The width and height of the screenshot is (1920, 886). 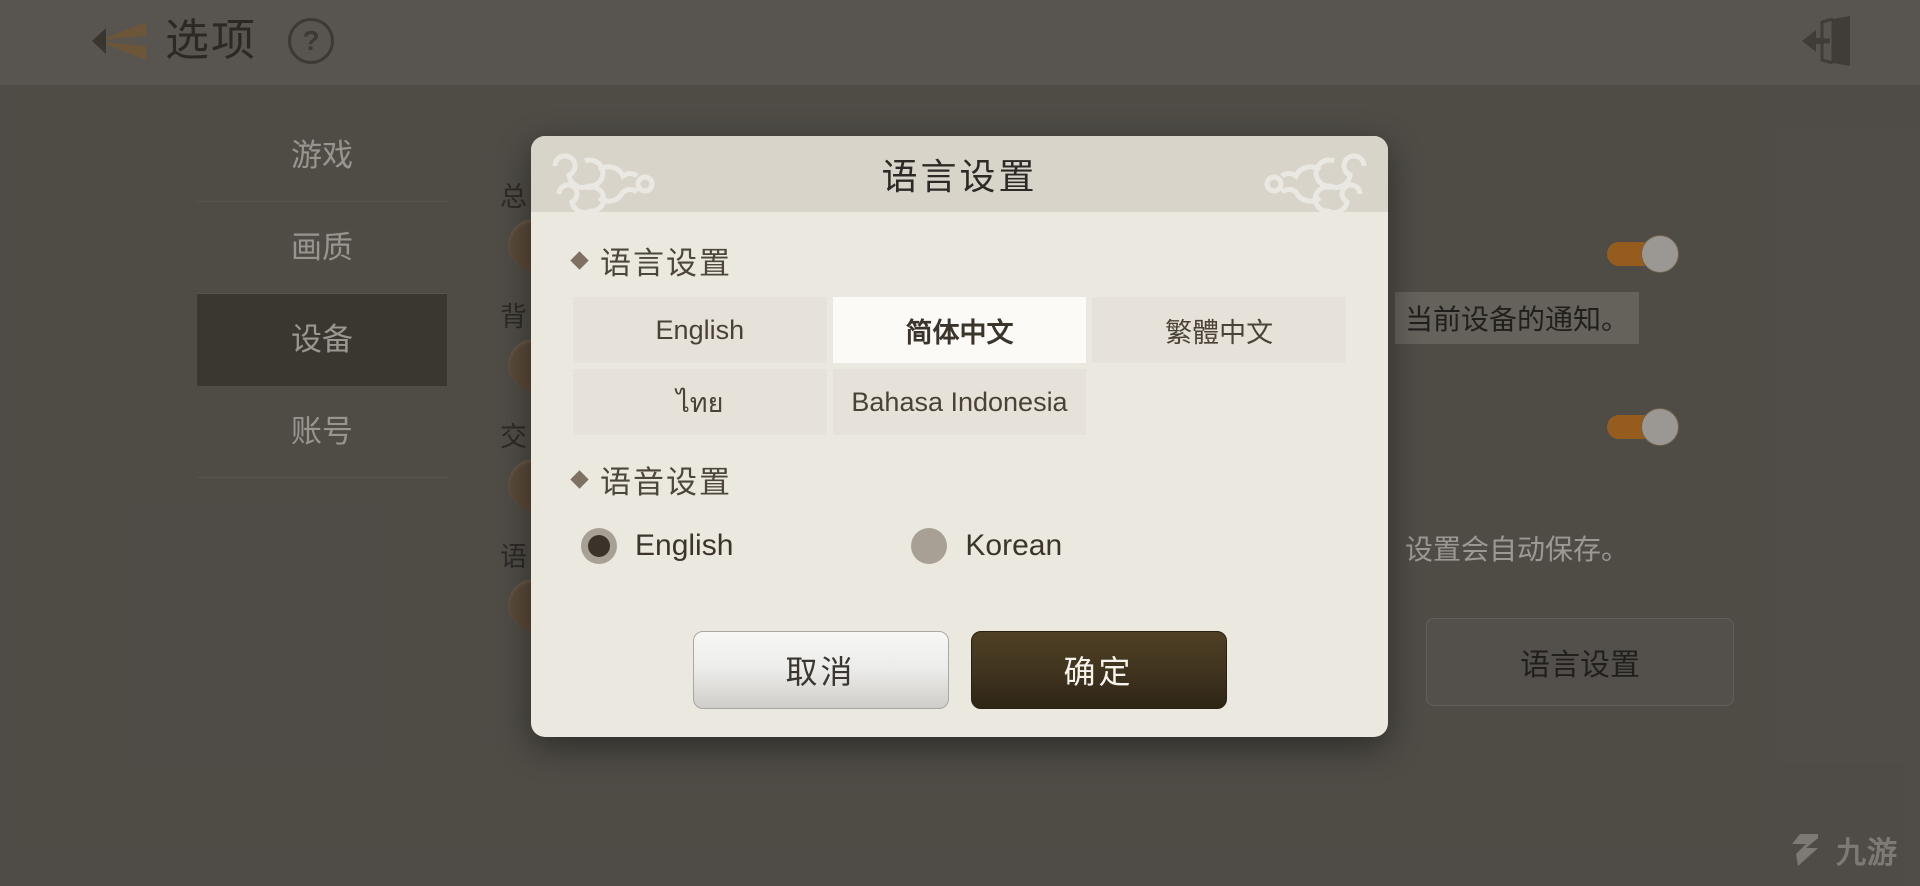 I want to click on language-option-thai: ไทย, so click(x=700, y=402).